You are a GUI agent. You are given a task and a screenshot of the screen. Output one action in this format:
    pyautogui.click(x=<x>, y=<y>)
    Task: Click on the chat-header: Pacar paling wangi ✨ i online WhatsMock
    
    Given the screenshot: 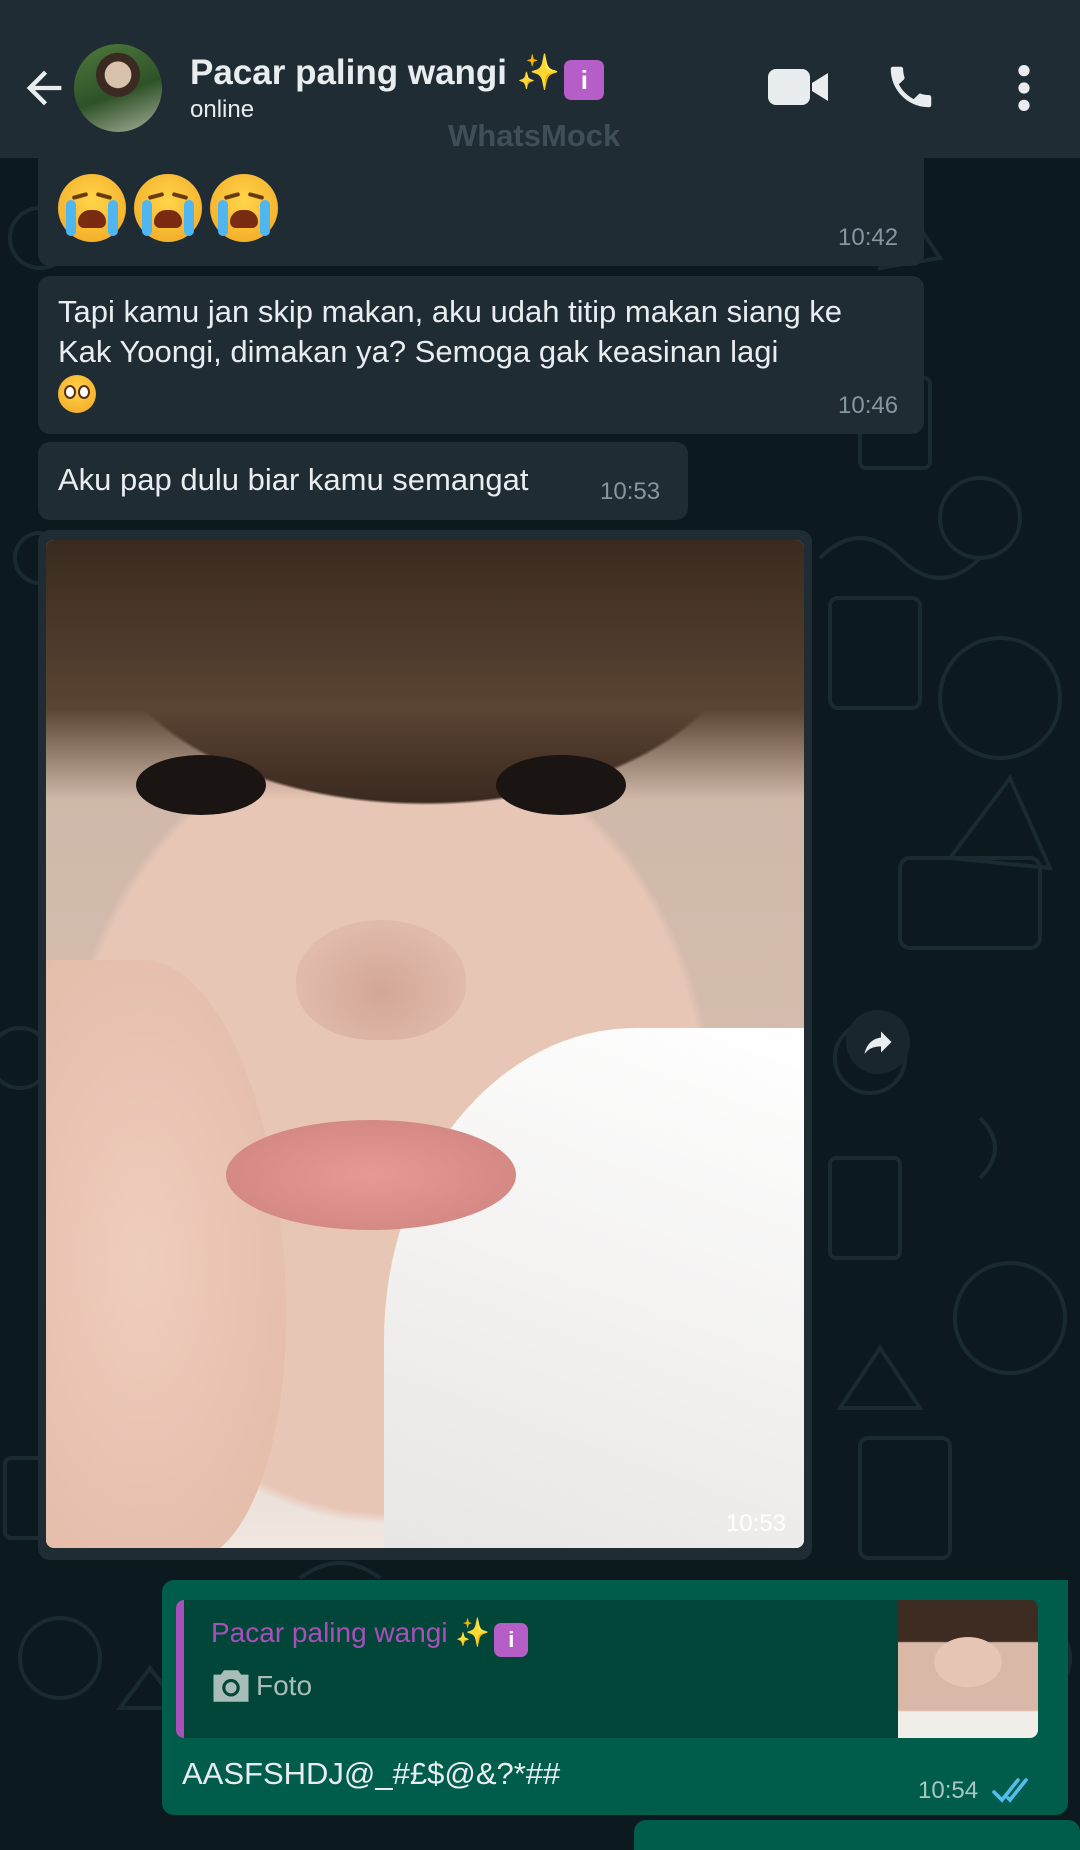 What is the action you would take?
    pyautogui.click(x=540, y=79)
    